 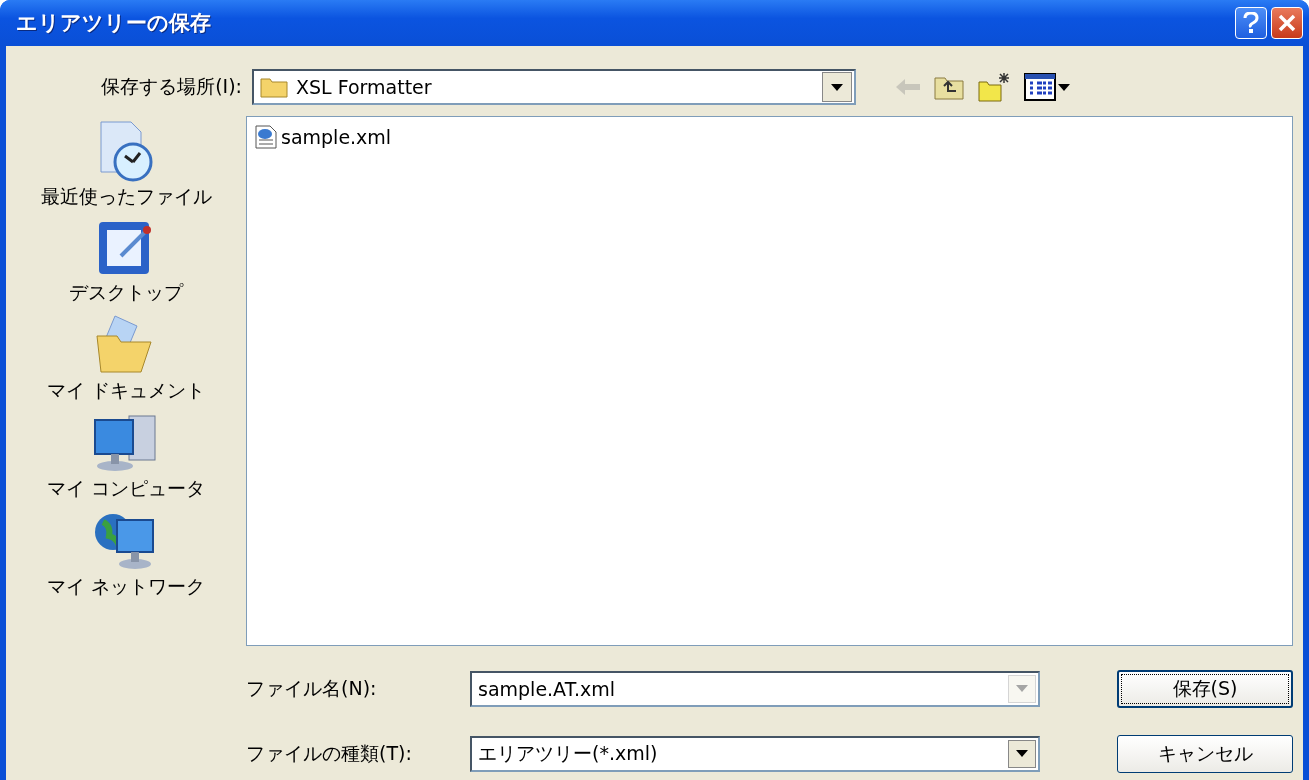 I want to click on save-button: 保存(S), so click(x=1205, y=688).